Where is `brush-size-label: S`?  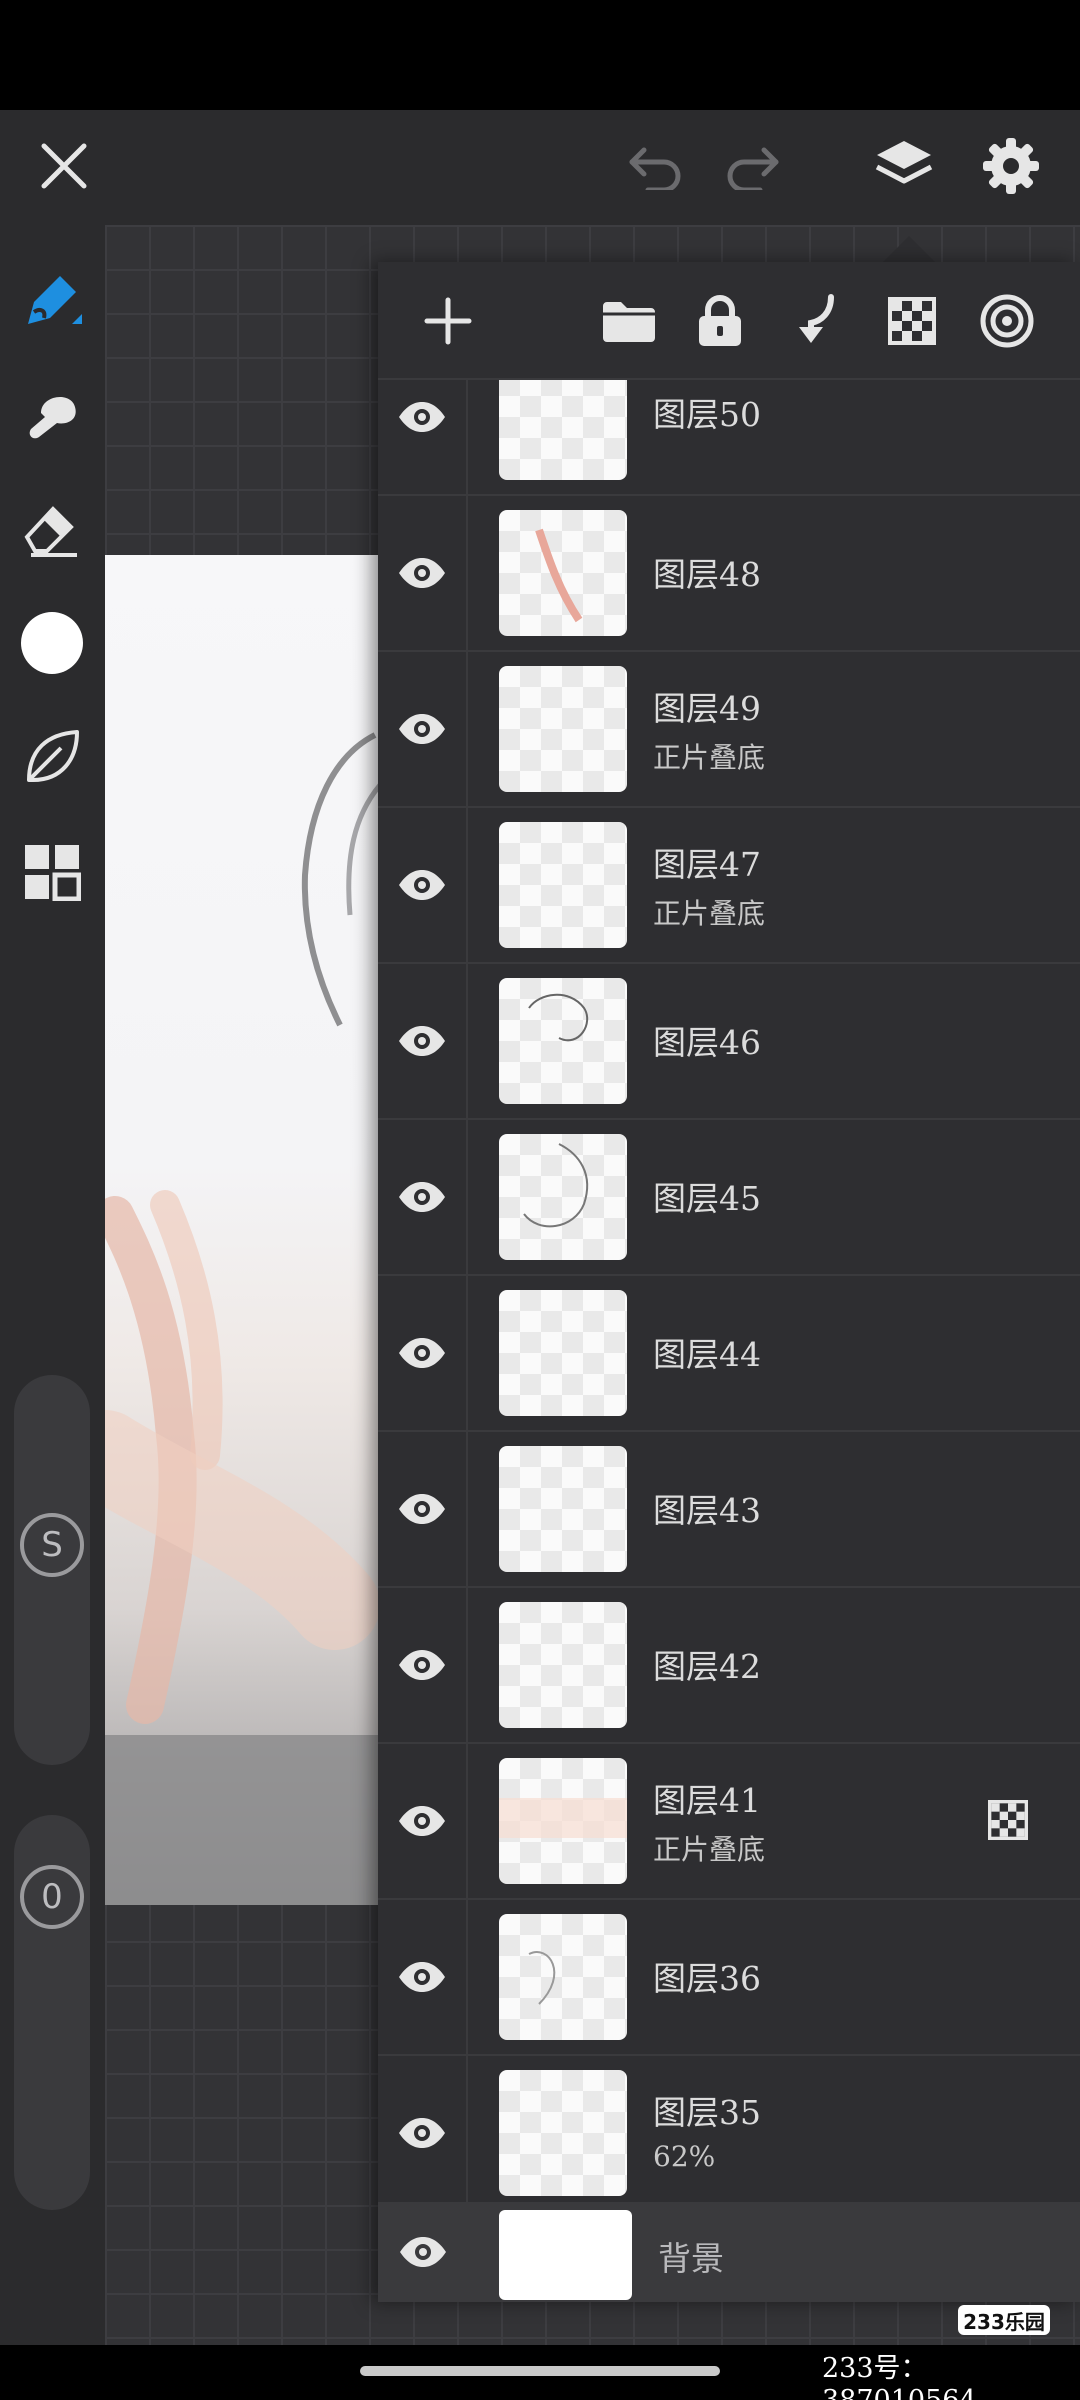 brush-size-label: S is located at coordinates (52, 1545).